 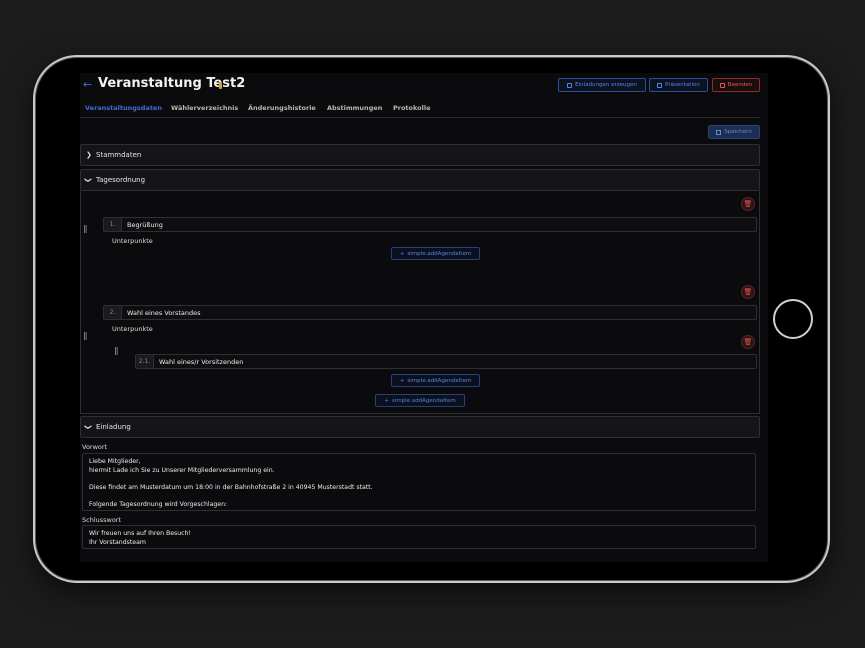 What do you see at coordinates (430, 312) in the screenshot?
I see `agenda-item: 2. Wahl eines Vorstandes` at bounding box center [430, 312].